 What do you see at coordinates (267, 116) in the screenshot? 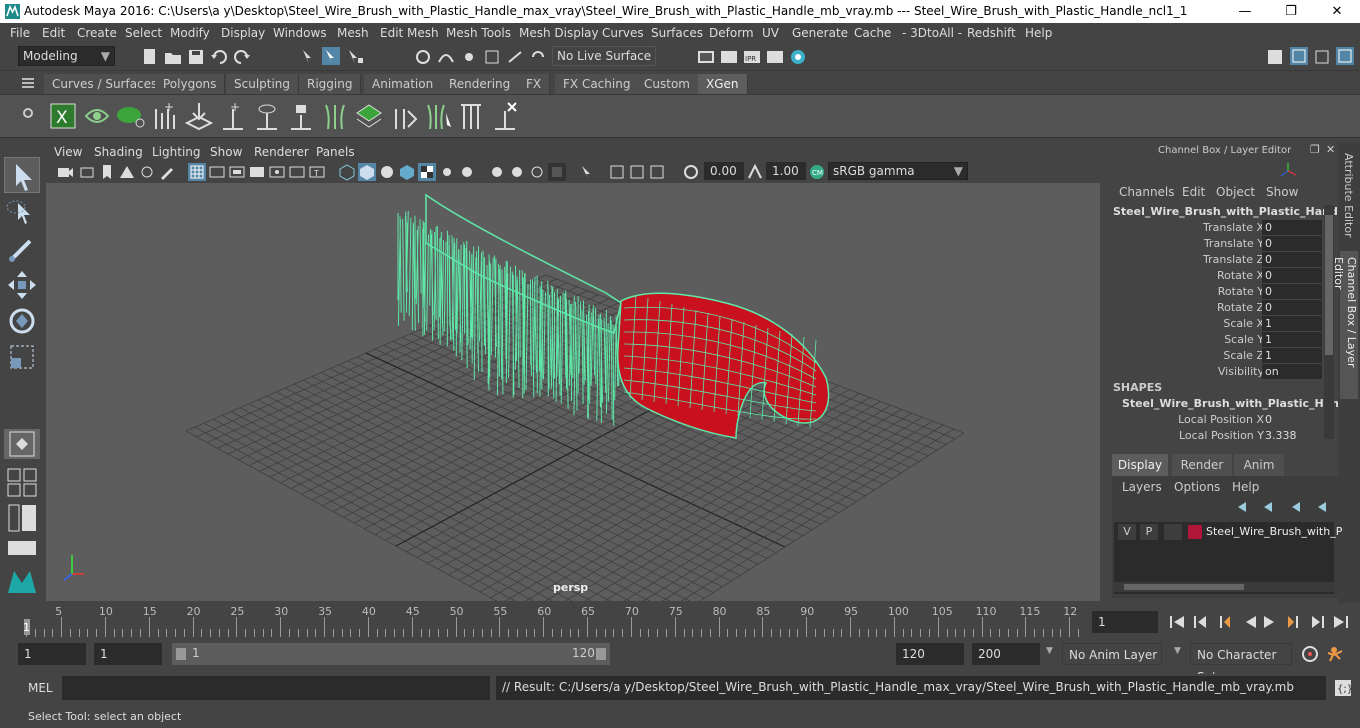
I see `xgen-show-guides-icon` at bounding box center [267, 116].